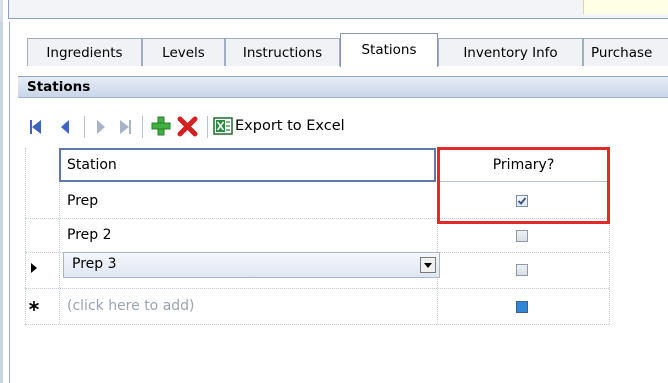 This screenshot has height=383, width=668. I want to click on new-row-placeholder: (click here to add), so click(248, 306).